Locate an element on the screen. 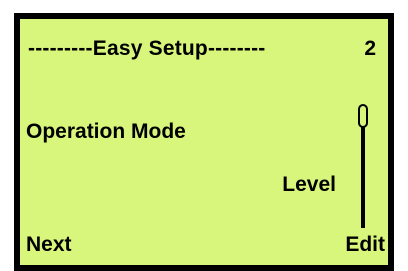 This screenshot has height=271, width=408. scrollbar-thumb is located at coordinates (363, 116).